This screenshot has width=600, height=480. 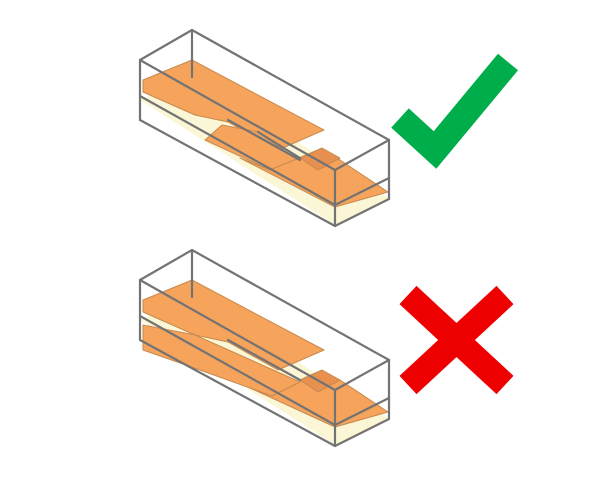 What do you see at coordinates (456, 340) in the screenshot?
I see `cross-icon` at bounding box center [456, 340].